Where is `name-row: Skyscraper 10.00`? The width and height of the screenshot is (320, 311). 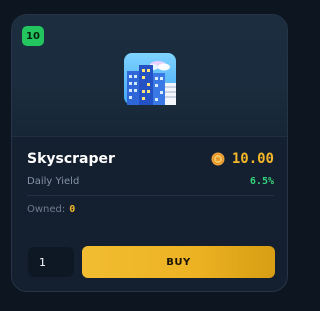 name-row: Skyscraper 10.00 is located at coordinates (150, 159).